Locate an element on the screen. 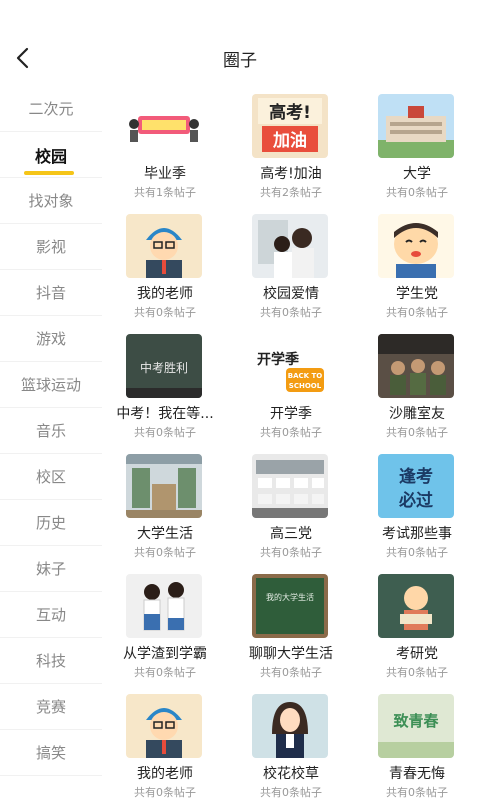 This screenshot has width=480, height=800. school-girl-image is located at coordinates (290, 726).